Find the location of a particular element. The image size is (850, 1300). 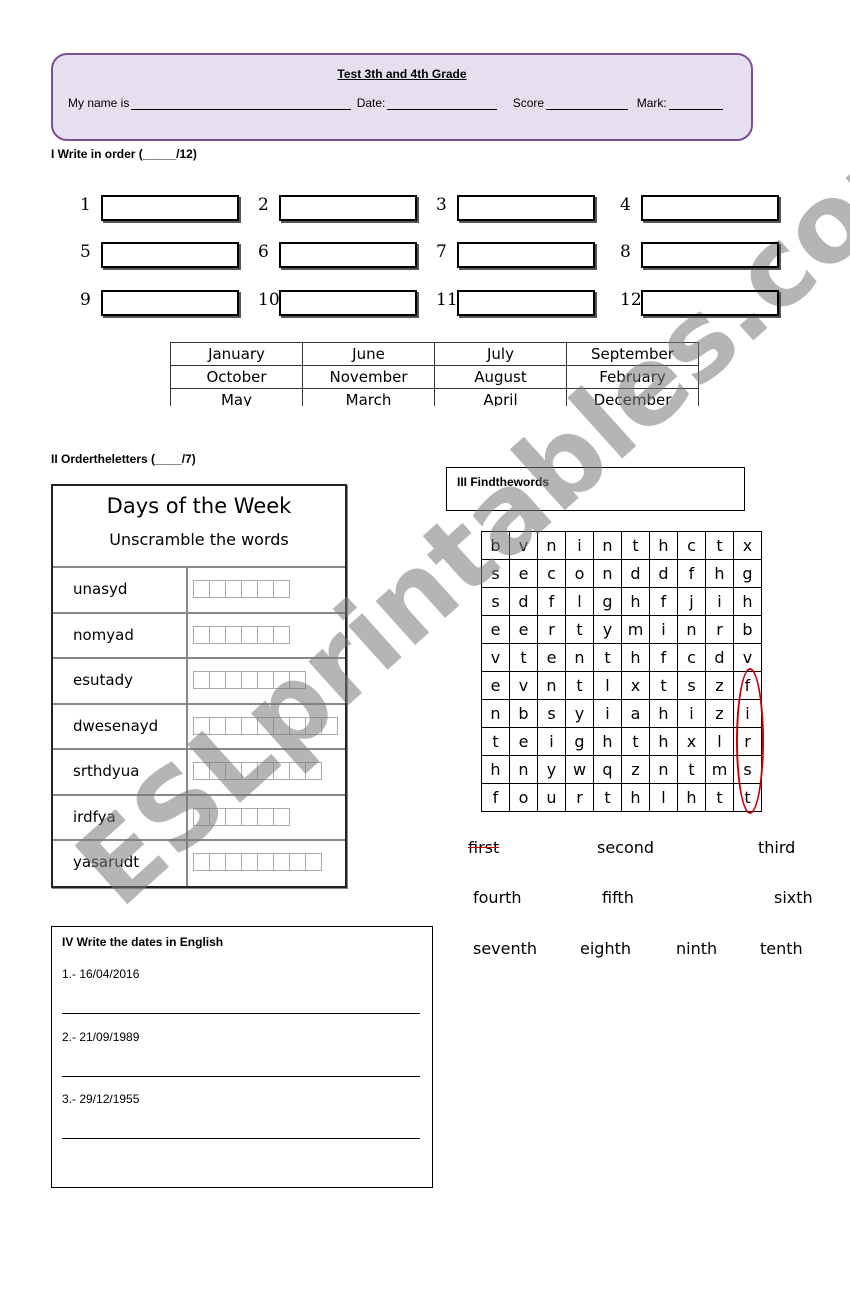

mark-field is located at coordinates (695, 103).